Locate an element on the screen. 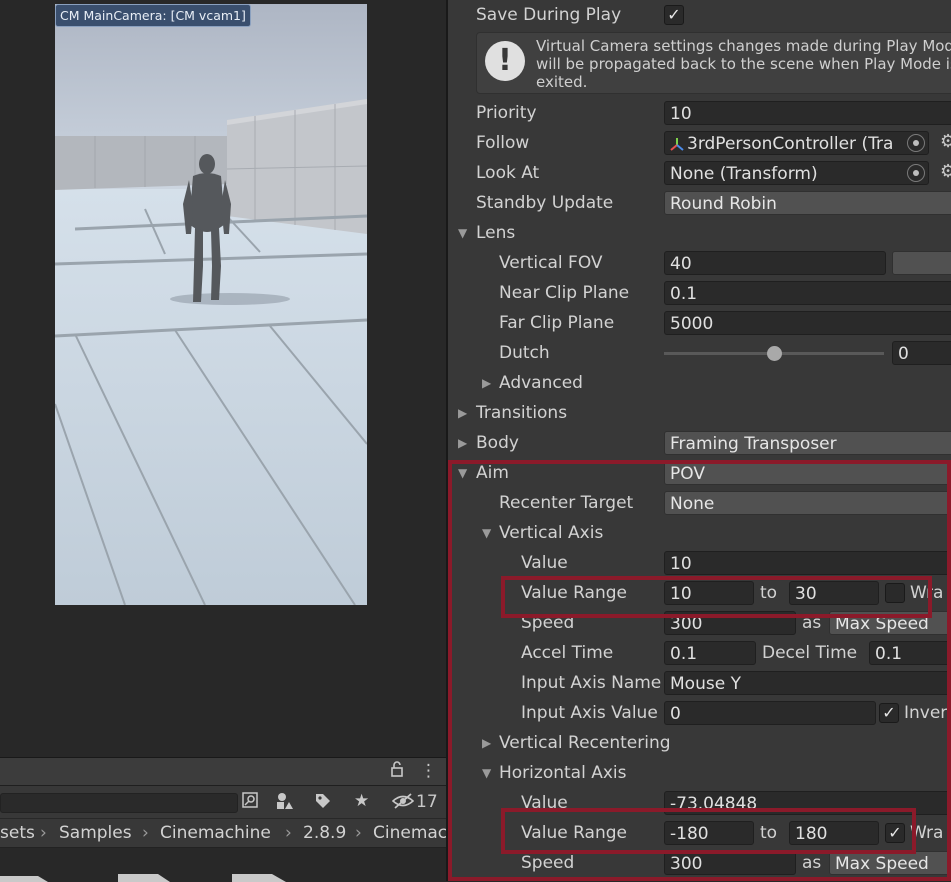 The width and height of the screenshot is (951, 882). more-menu-icon: ⋮ is located at coordinates (428, 771).